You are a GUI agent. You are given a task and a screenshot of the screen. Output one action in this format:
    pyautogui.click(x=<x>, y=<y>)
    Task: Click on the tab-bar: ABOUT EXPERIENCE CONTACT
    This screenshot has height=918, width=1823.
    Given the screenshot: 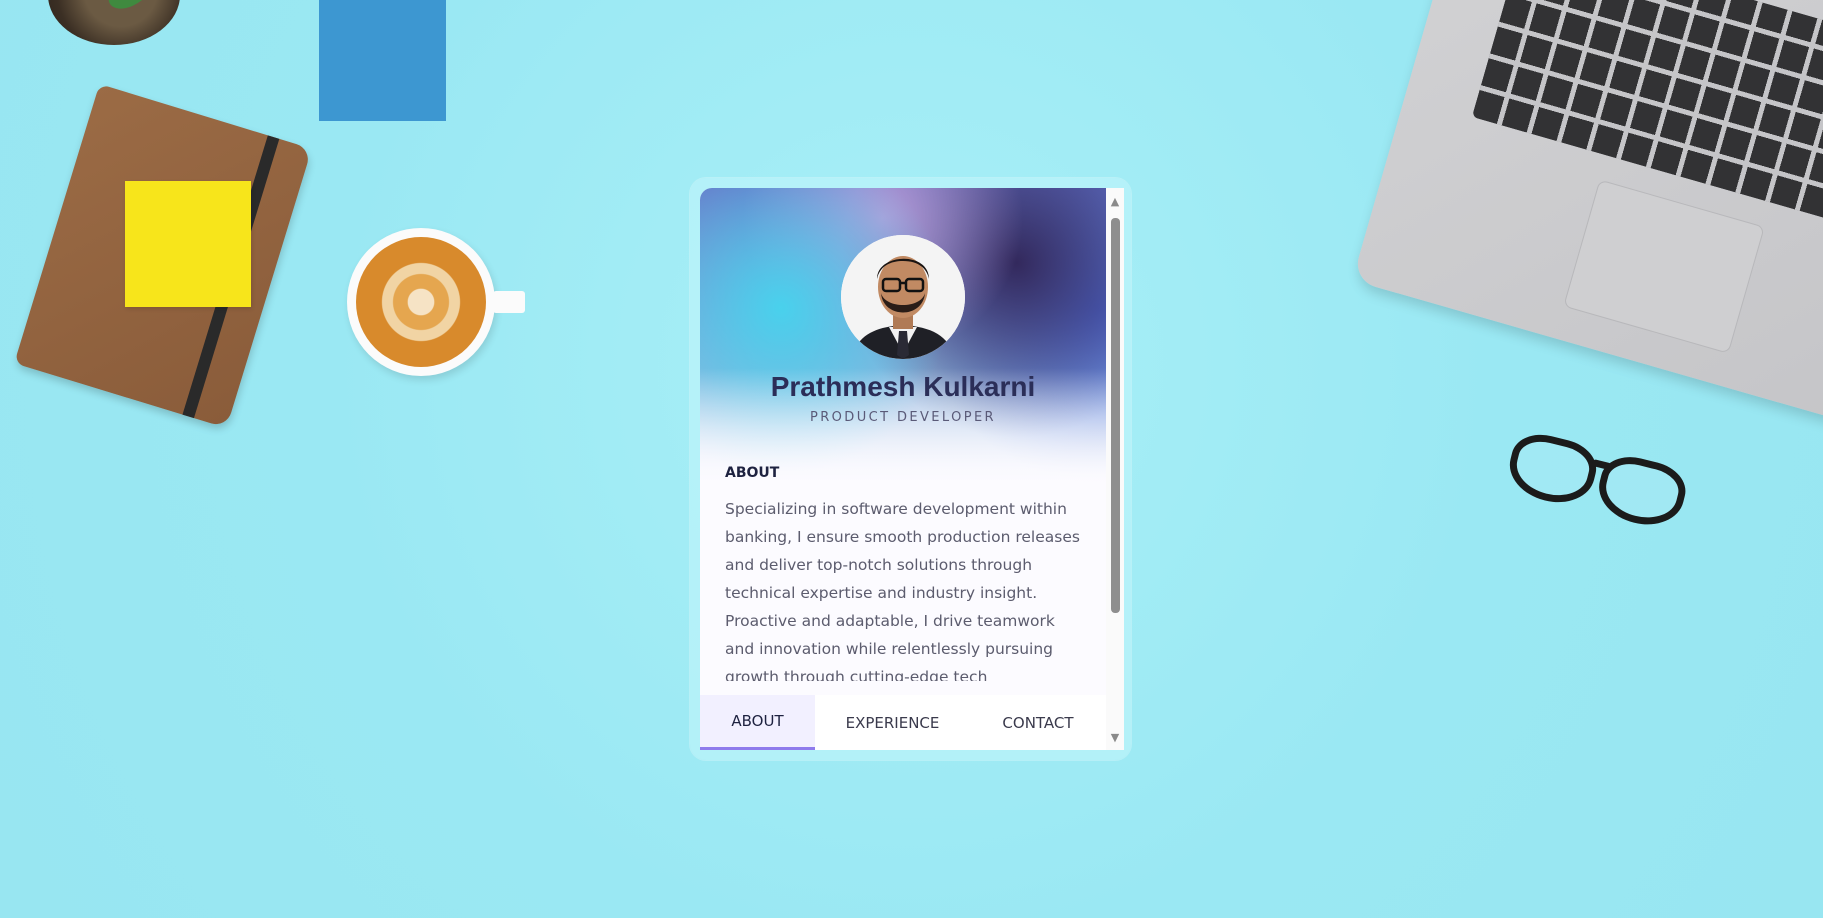 What is the action you would take?
    pyautogui.click(x=903, y=722)
    